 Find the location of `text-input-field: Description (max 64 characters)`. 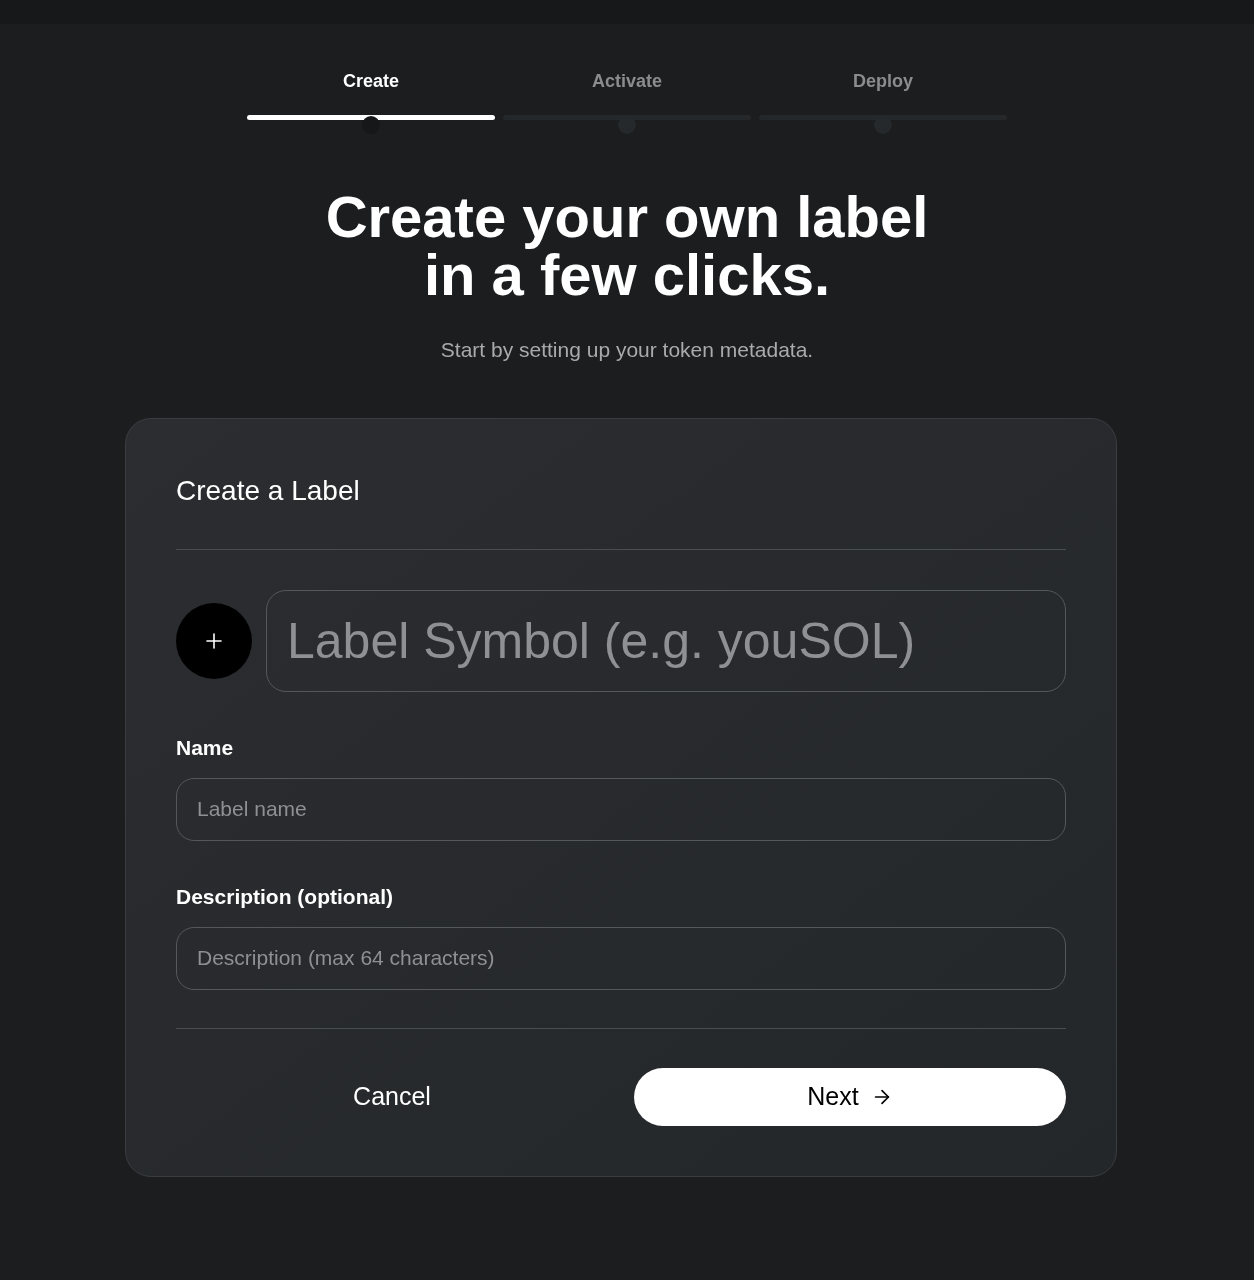

text-input-field: Description (max 64 characters) is located at coordinates (621, 958).